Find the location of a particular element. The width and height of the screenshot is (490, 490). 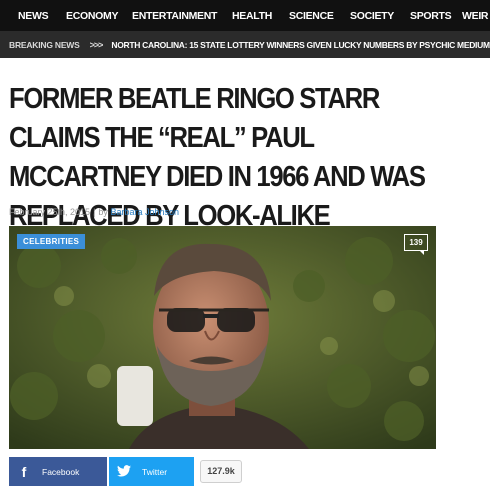

nav-item-health: HEALTH is located at coordinates (252, 16).